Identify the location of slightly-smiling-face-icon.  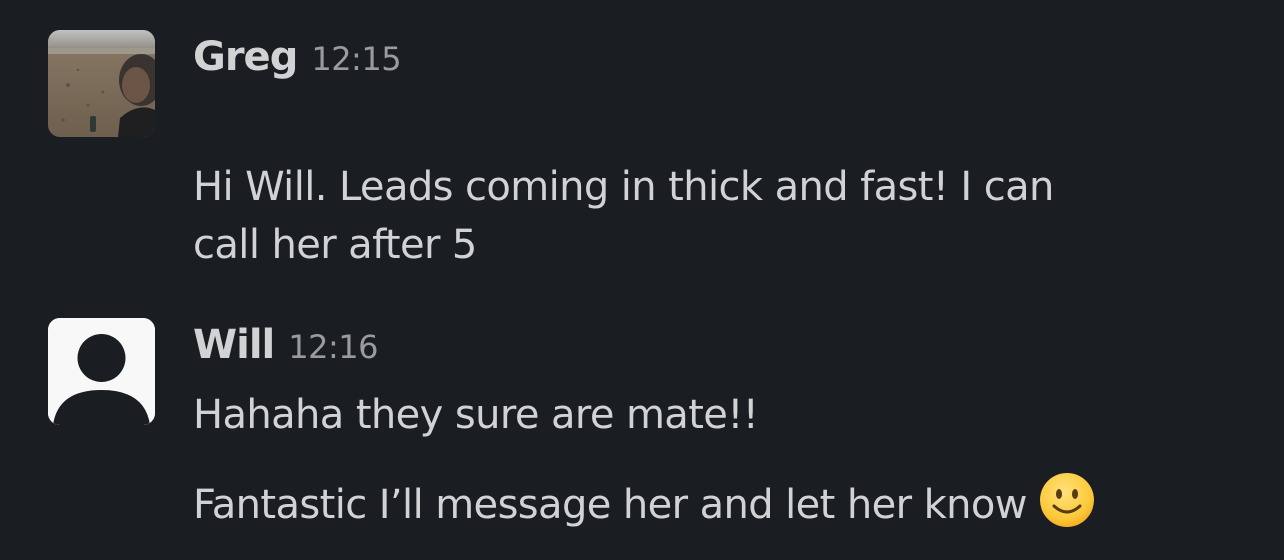
(1066, 500).